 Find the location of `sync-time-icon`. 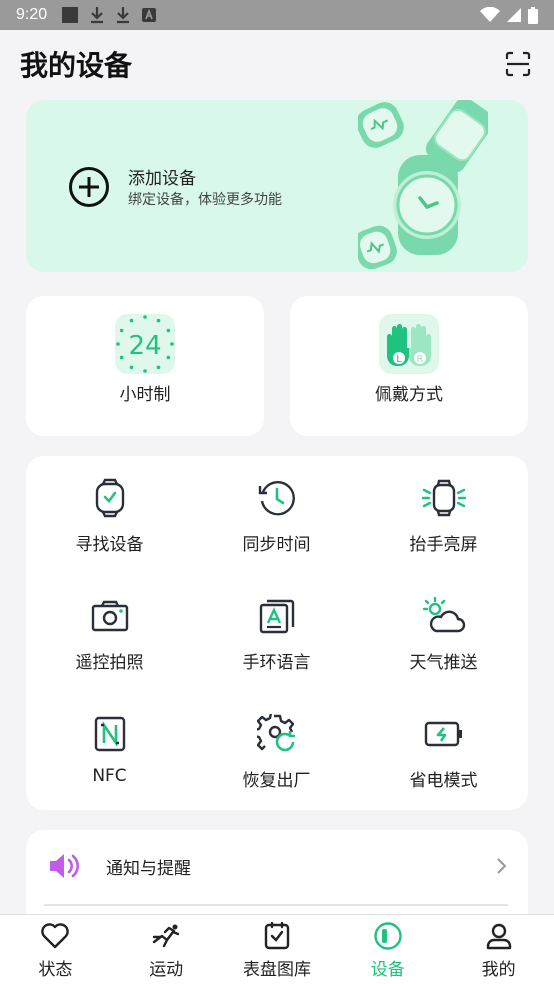

sync-time-icon is located at coordinates (277, 498).